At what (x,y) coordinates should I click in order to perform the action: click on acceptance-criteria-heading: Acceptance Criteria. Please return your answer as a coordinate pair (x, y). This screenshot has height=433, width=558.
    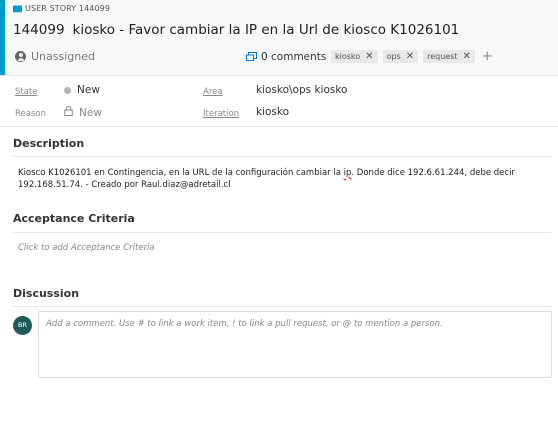
    Looking at the image, I should click on (74, 218).